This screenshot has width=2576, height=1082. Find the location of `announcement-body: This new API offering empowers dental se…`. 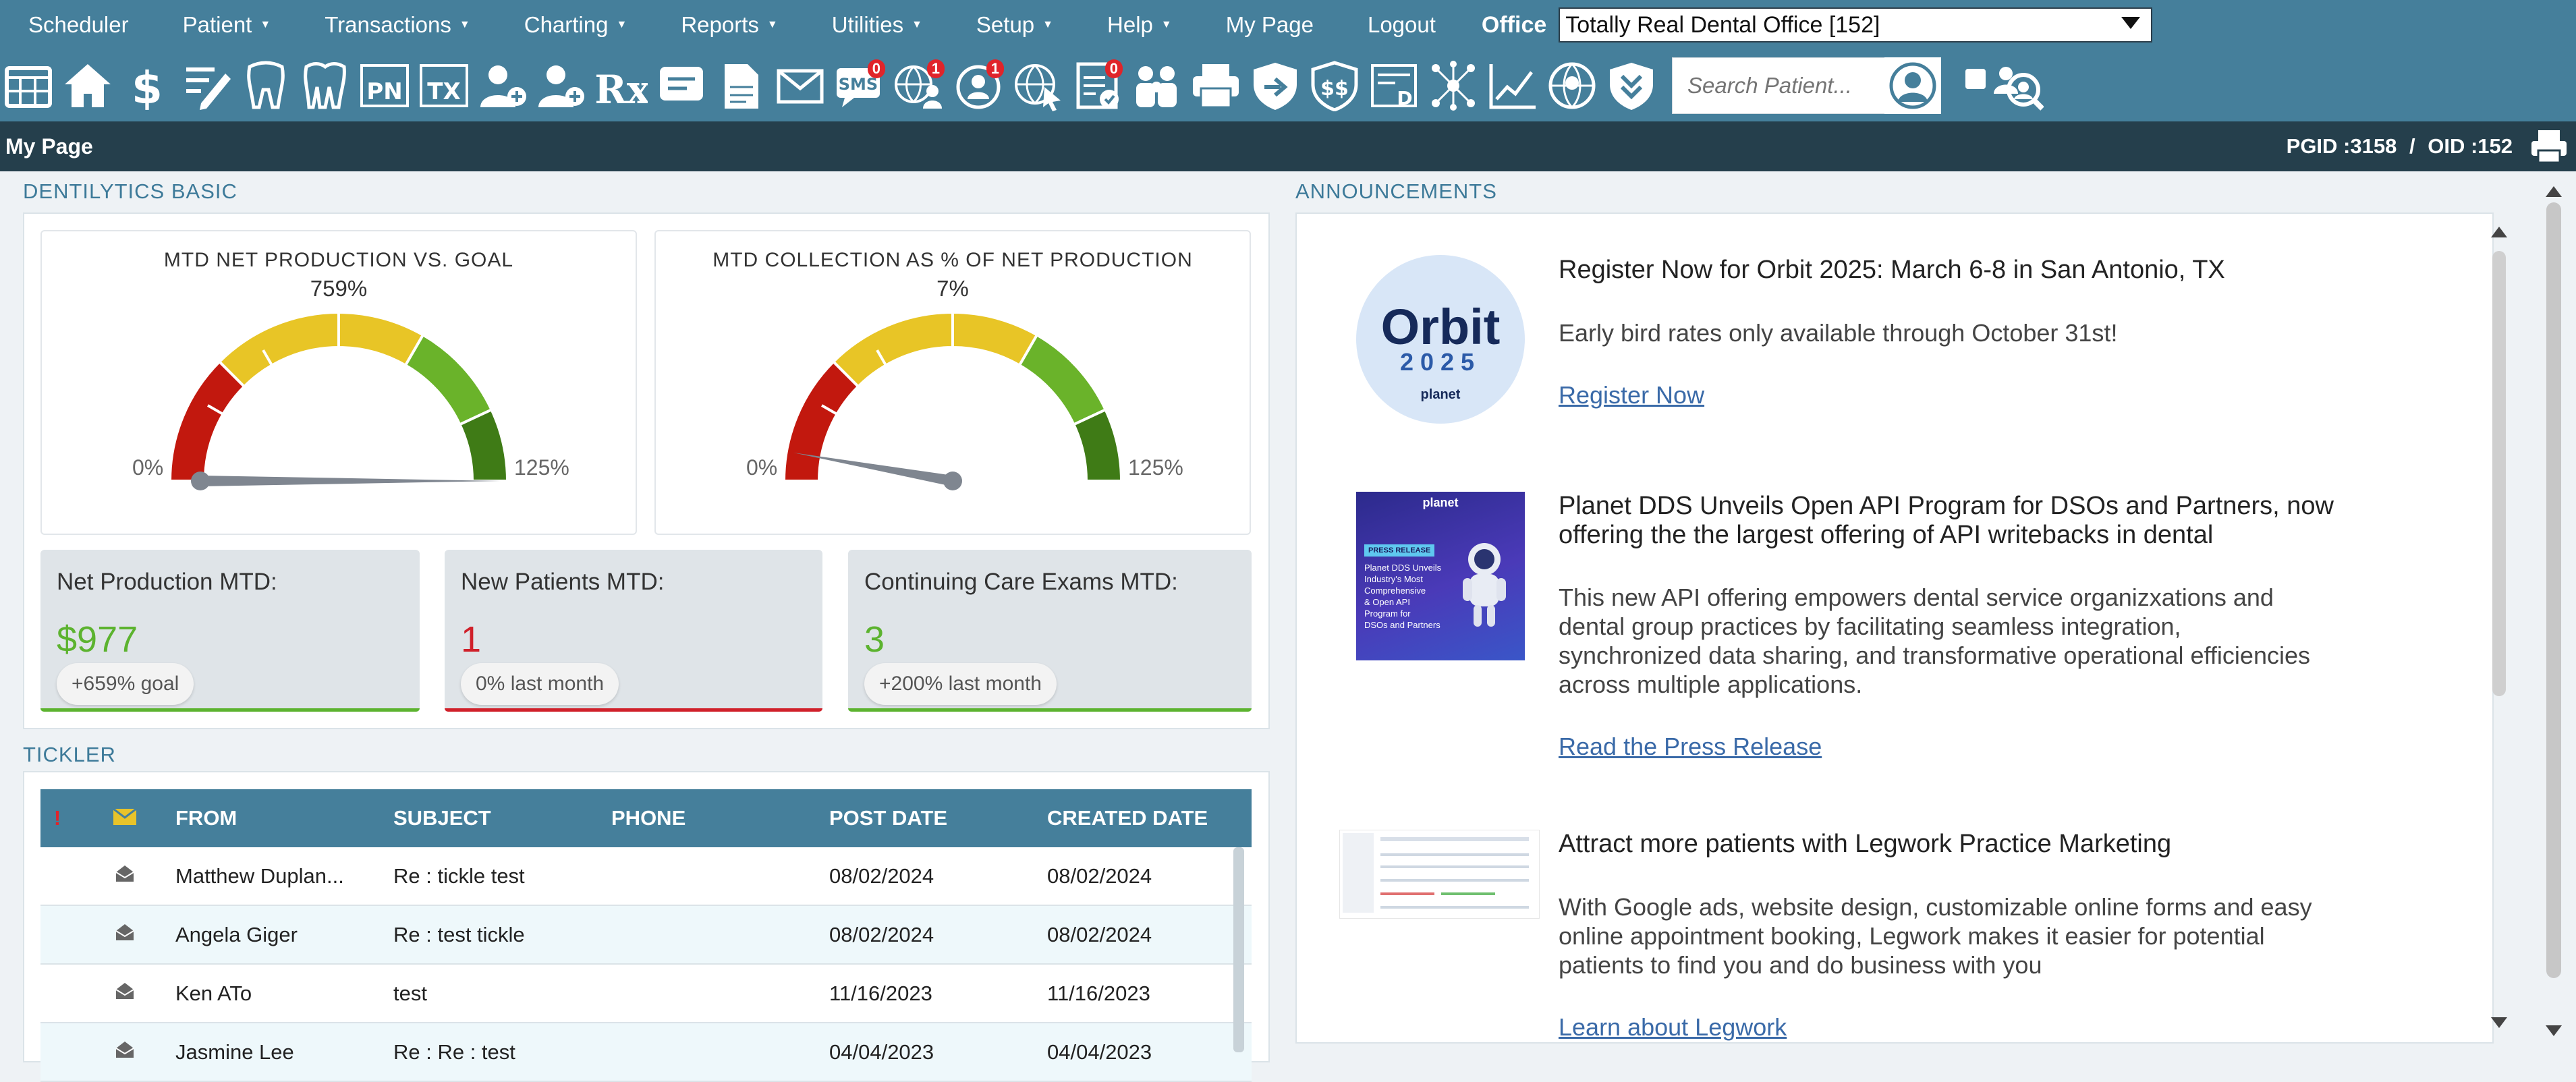

announcement-body: This new API offering empowers dental se… is located at coordinates (1934, 641).